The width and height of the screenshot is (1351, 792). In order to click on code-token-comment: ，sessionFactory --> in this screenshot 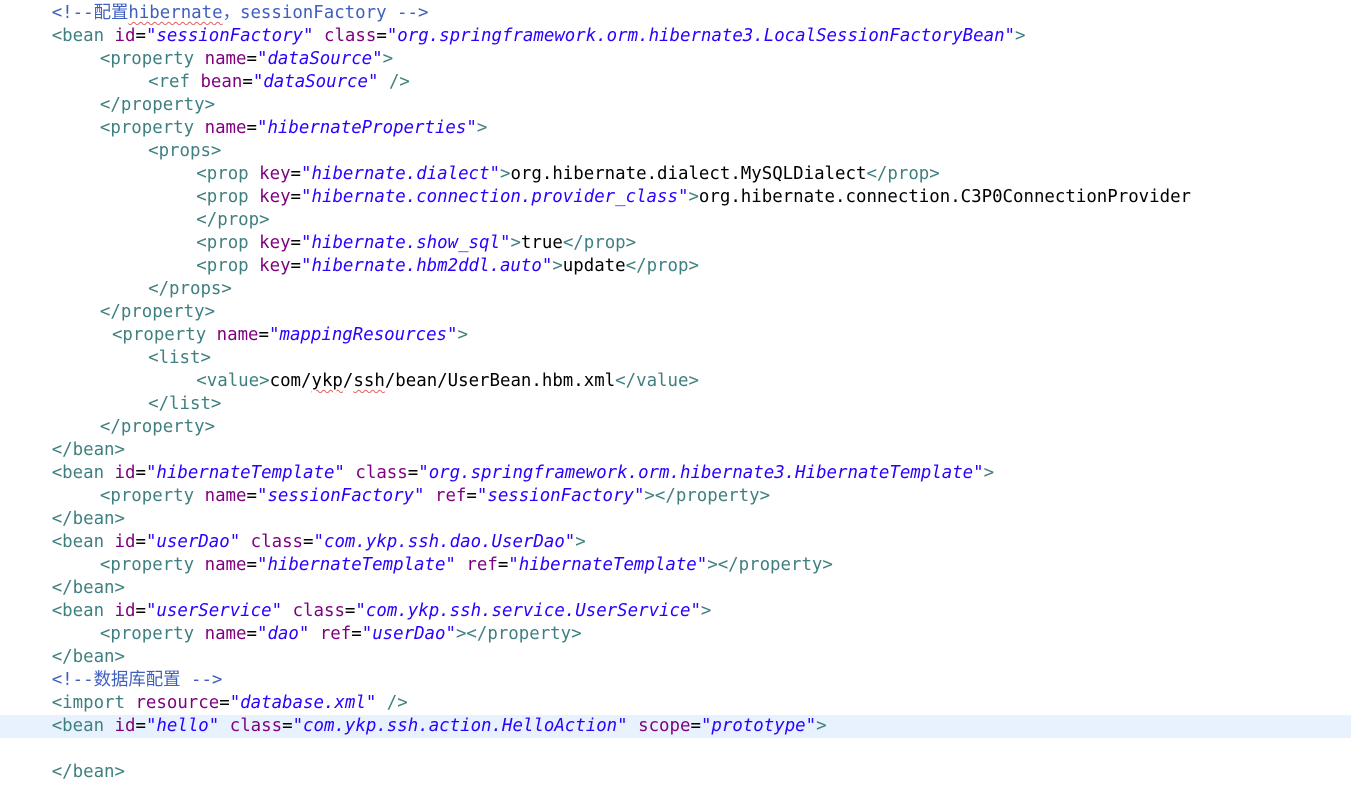, I will do `click(325, 13)`.